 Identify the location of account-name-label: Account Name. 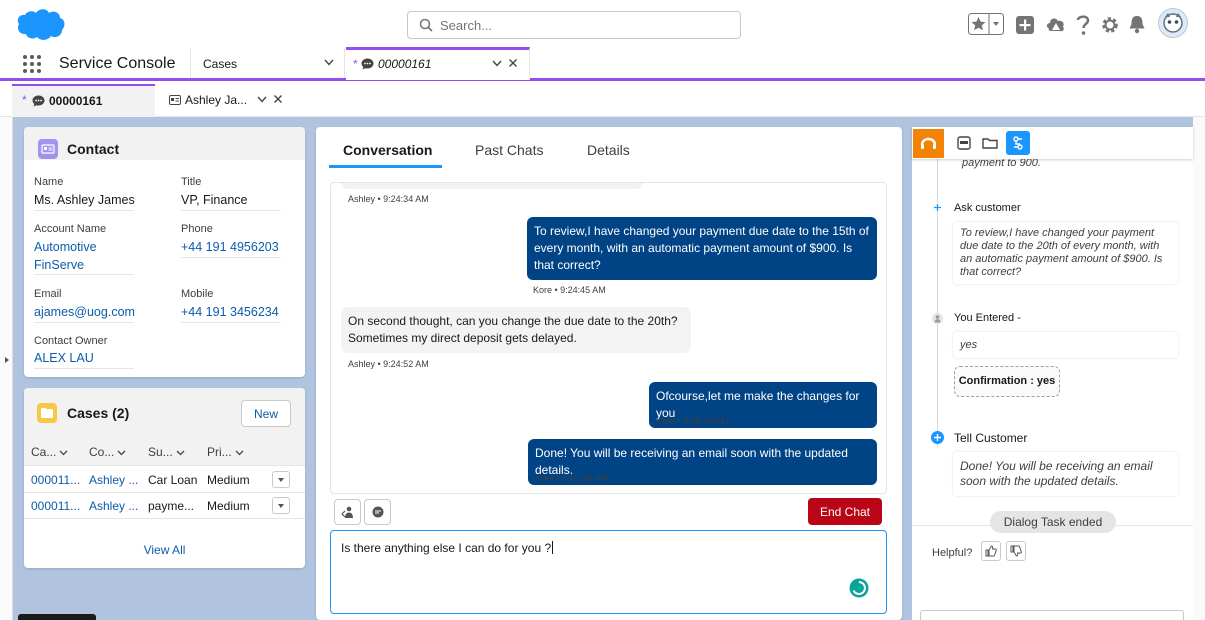
(70, 229).